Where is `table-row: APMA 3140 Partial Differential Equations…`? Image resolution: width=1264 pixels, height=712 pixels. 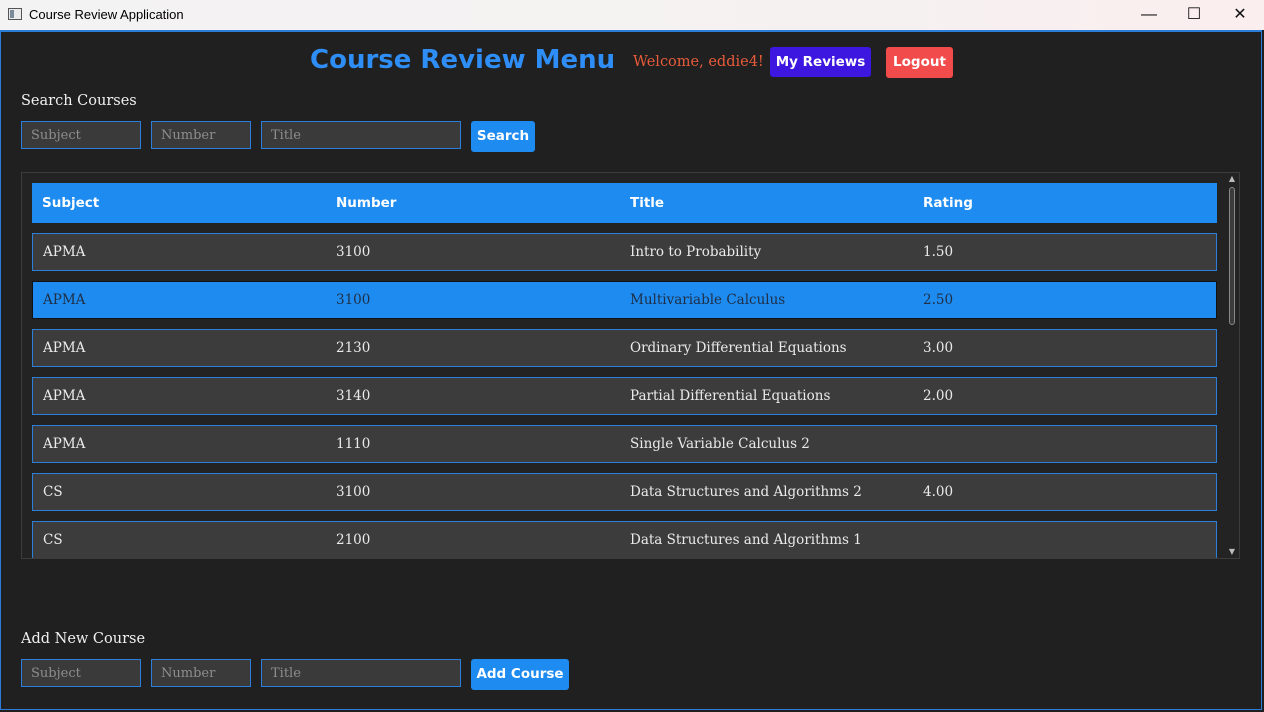
table-row: APMA 3140 Partial Differential Equations… is located at coordinates (624, 396).